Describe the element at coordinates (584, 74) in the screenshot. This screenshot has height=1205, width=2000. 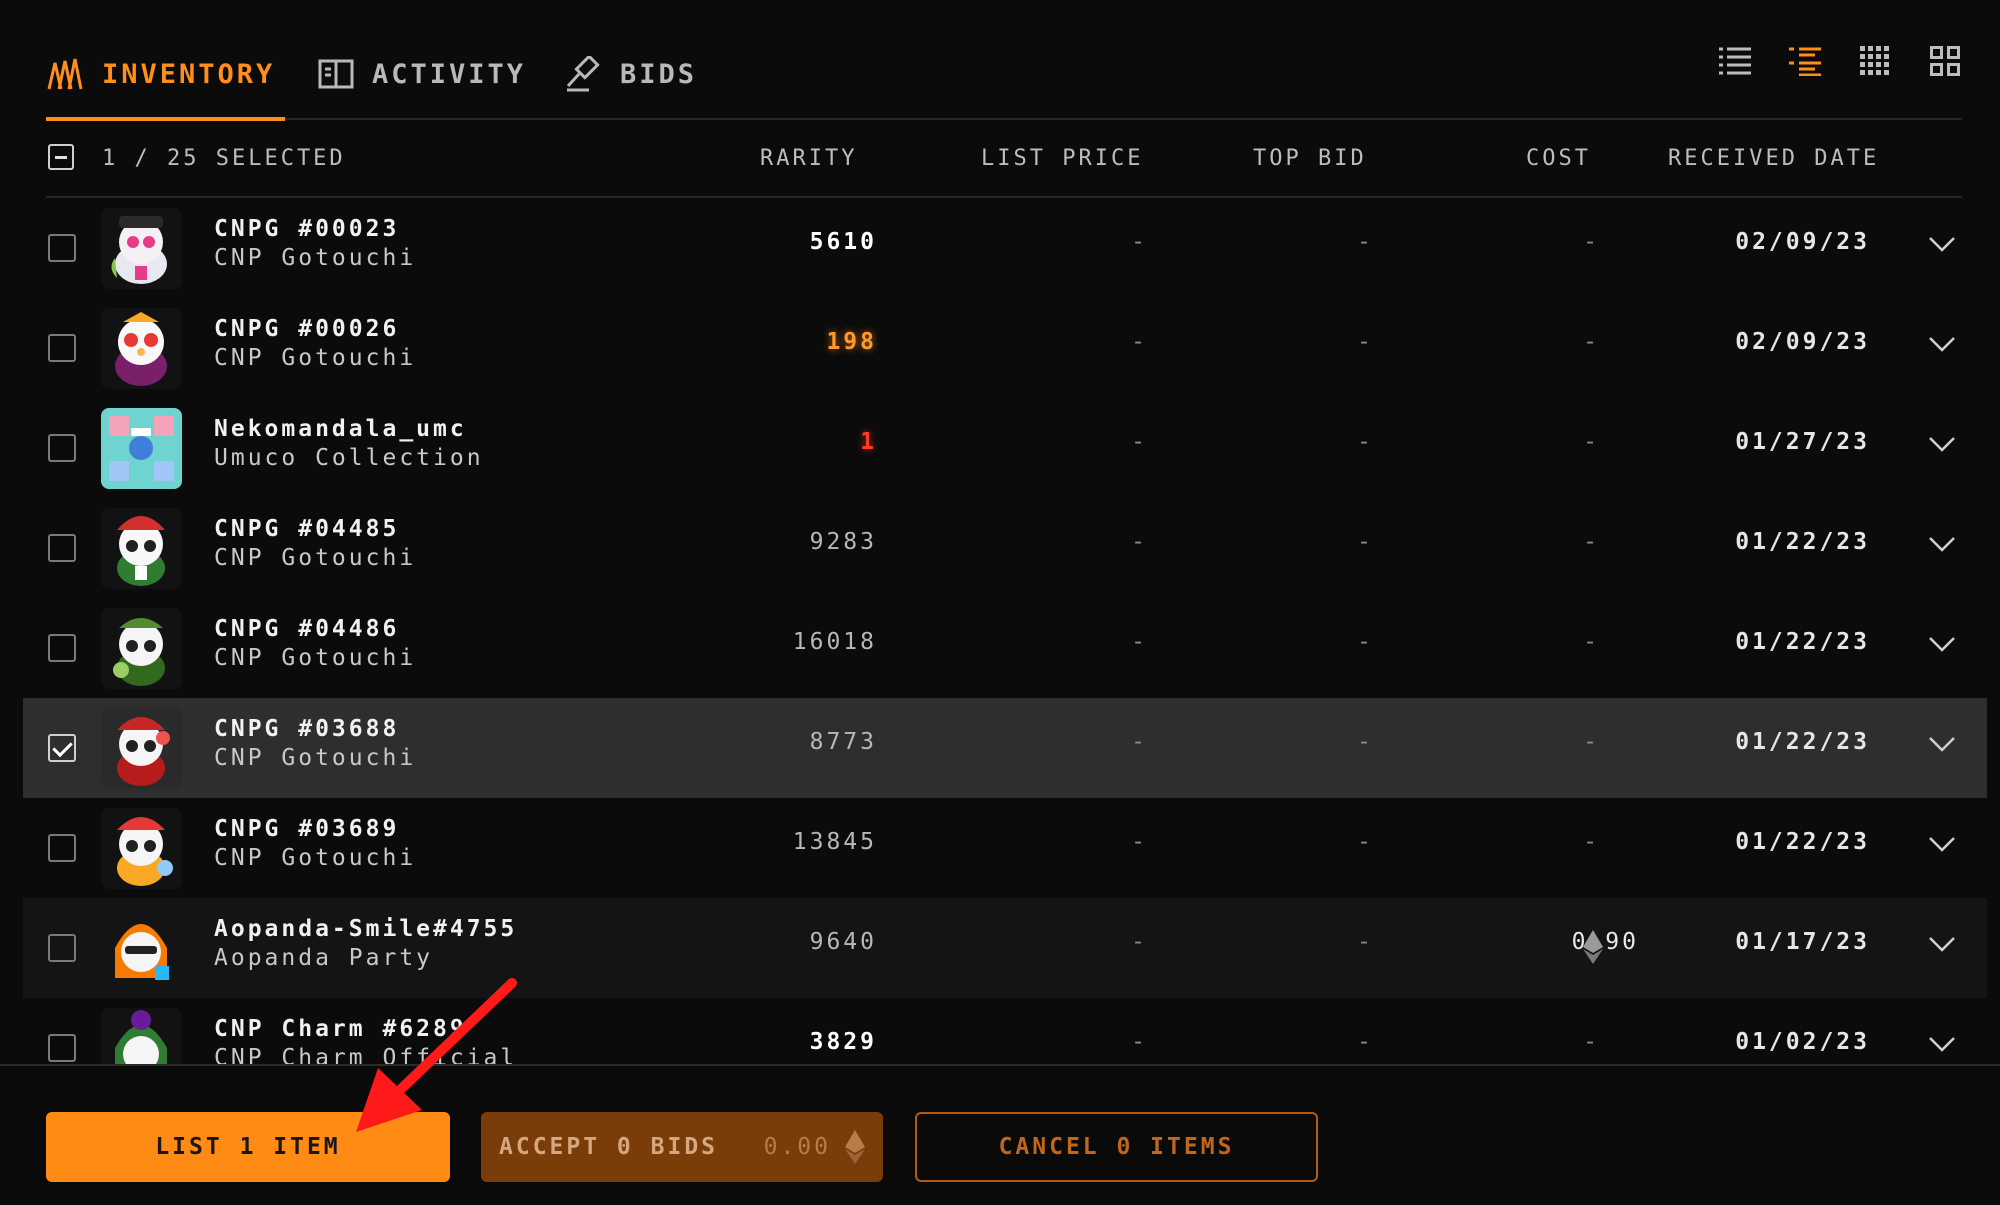
I see `gavel-icon` at that location.